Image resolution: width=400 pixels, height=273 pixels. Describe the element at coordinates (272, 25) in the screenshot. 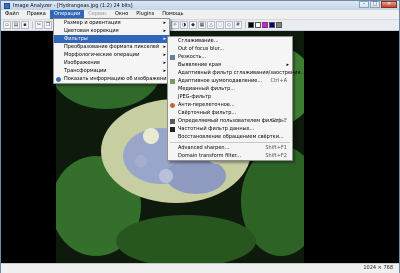

I see `color-swatch-navy` at that location.